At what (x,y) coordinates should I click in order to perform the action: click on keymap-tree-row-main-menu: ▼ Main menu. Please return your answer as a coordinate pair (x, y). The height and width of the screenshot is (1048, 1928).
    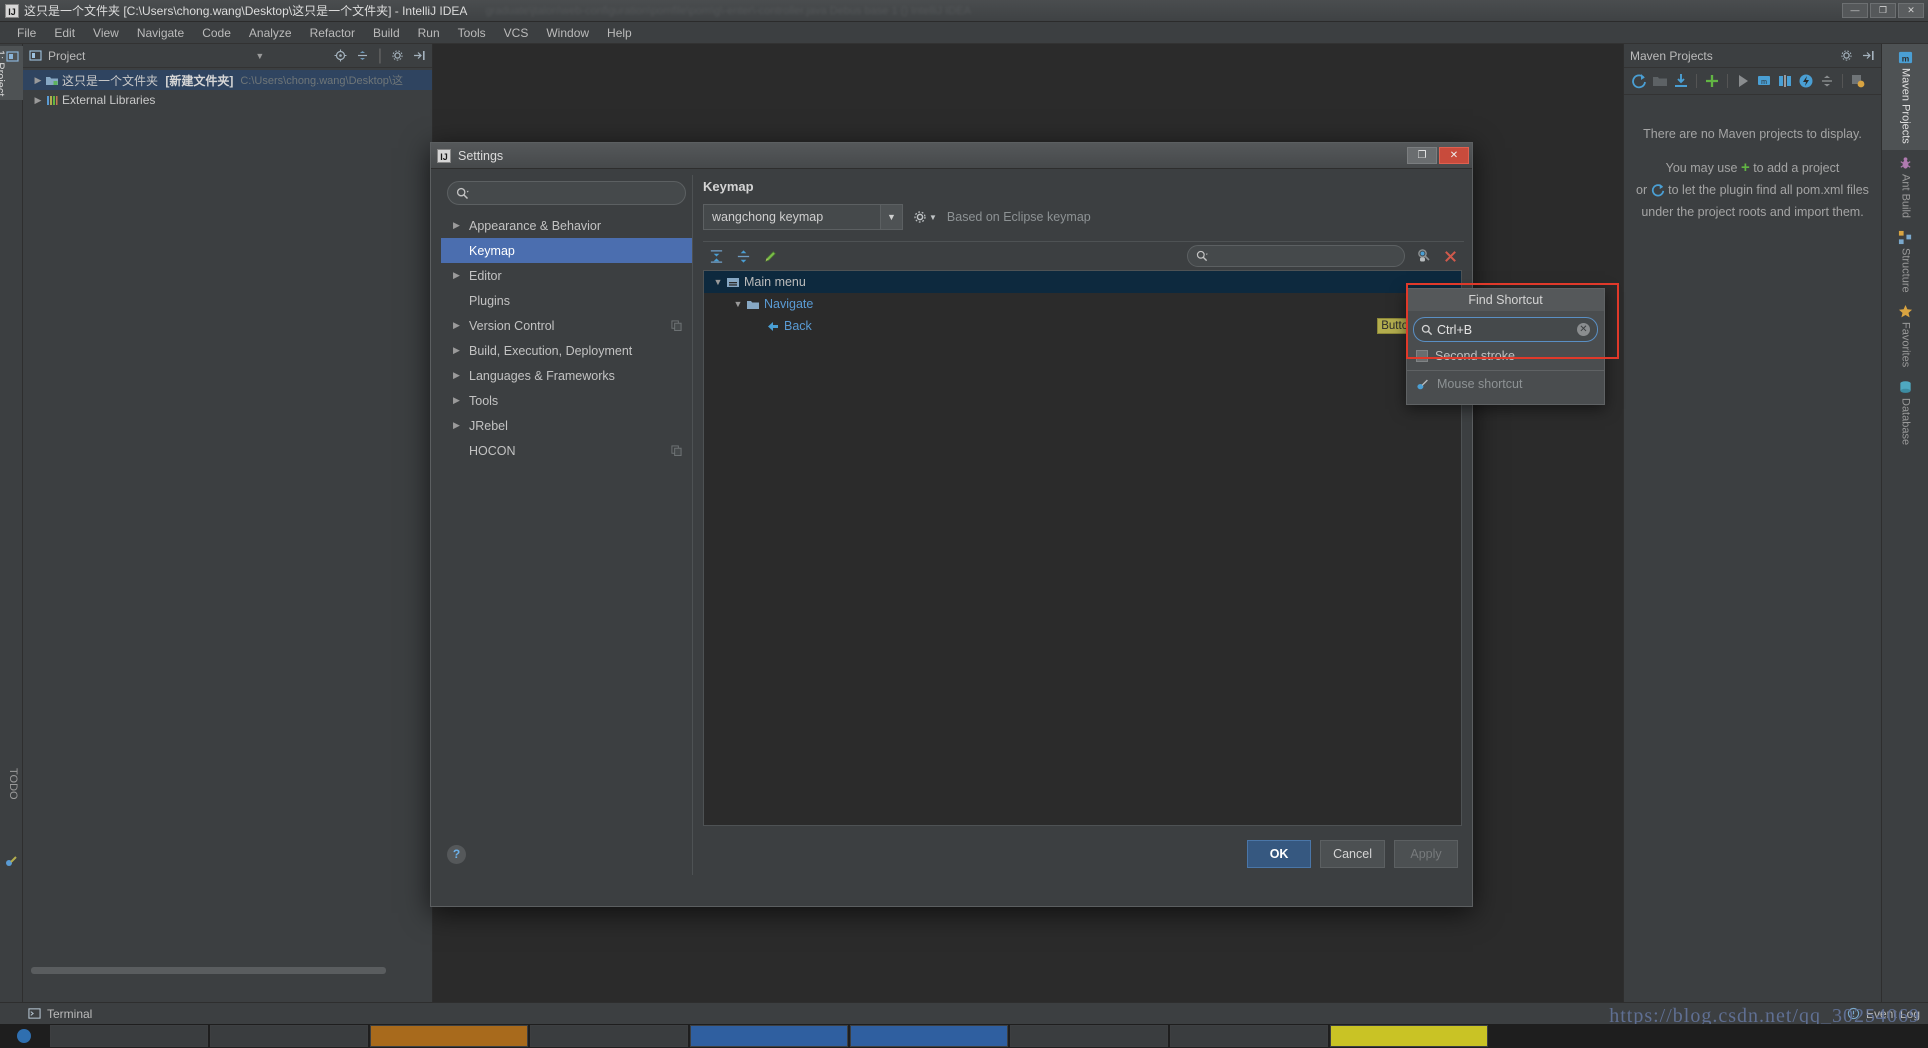
    Looking at the image, I should click on (1082, 282).